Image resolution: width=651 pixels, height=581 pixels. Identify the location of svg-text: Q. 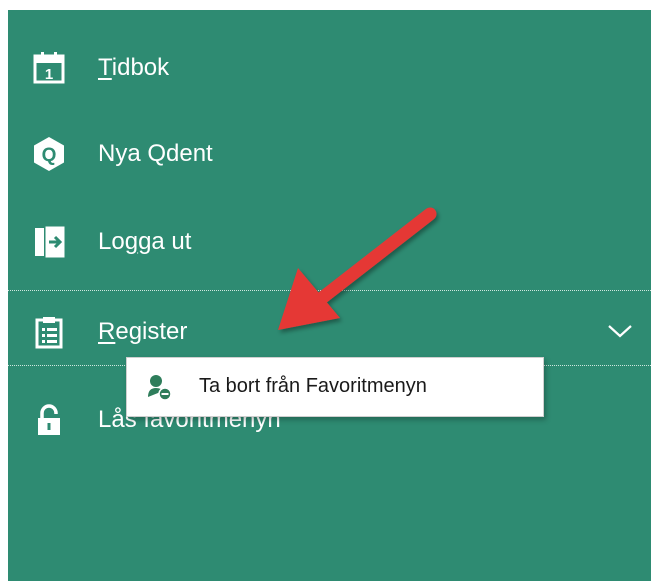
(49, 155).